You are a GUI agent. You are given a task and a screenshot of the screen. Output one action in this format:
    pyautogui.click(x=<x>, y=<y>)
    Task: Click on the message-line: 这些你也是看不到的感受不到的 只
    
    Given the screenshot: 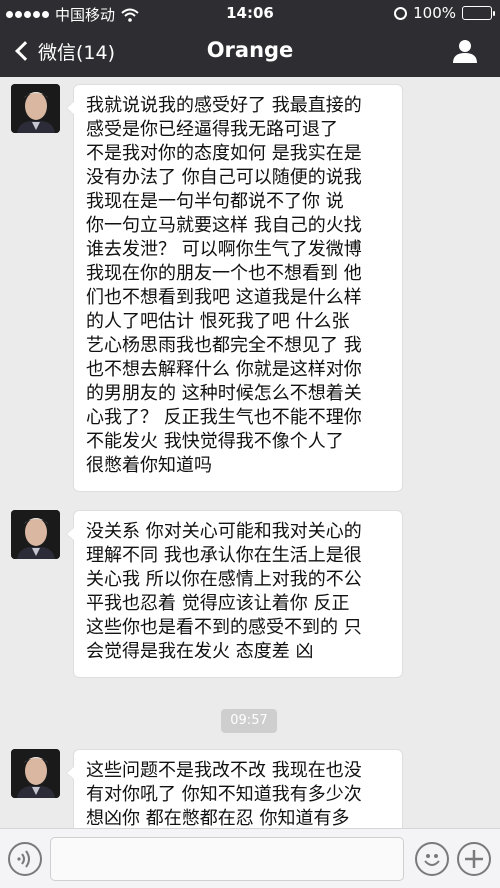 What is the action you would take?
    pyautogui.click(x=224, y=627)
    